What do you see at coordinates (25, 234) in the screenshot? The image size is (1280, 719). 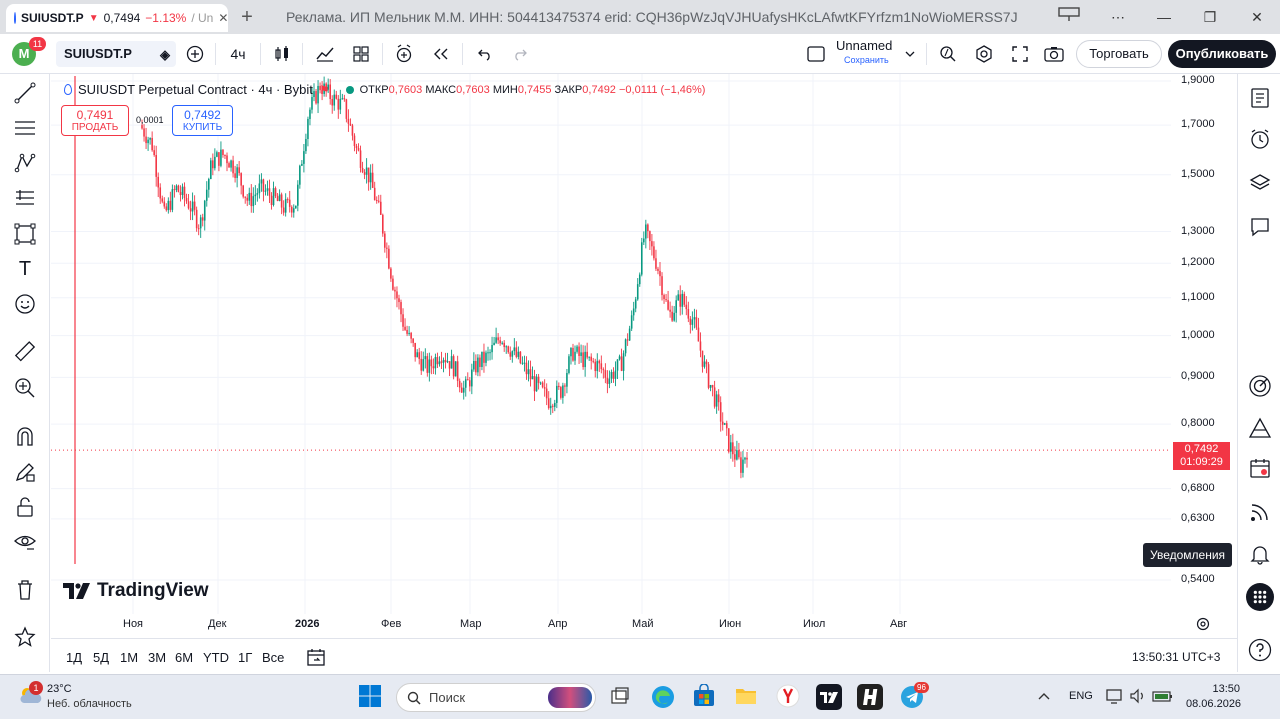 I see `rectangle-shape-icon` at bounding box center [25, 234].